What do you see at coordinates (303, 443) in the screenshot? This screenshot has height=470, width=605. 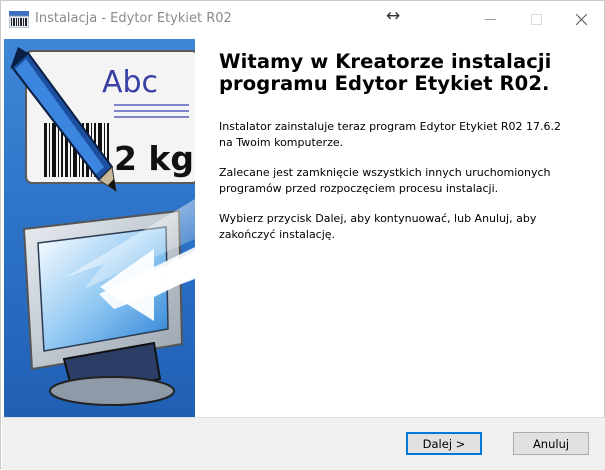 I see `button-bar: Dalej > Anuluj` at bounding box center [303, 443].